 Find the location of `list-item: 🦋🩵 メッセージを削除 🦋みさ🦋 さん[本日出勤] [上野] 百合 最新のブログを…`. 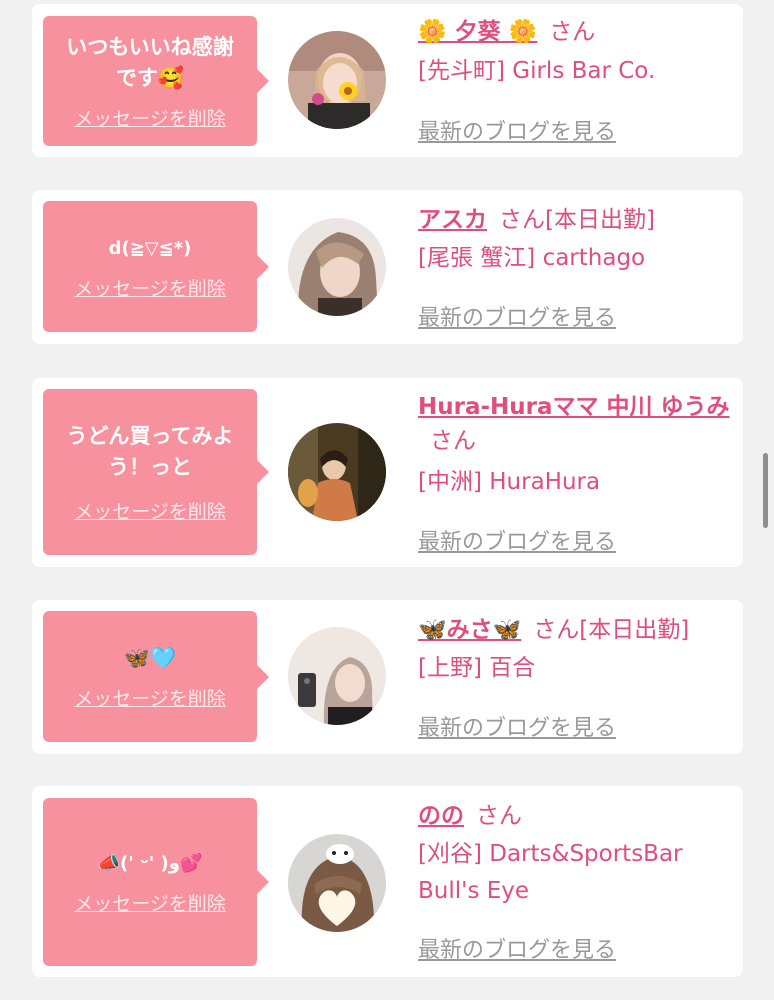

list-item: 🦋🩵 メッセージを削除 🦋みさ🦋 さん[本日出勤] [上野] 百合 最新のブログを… is located at coordinates (387, 677).